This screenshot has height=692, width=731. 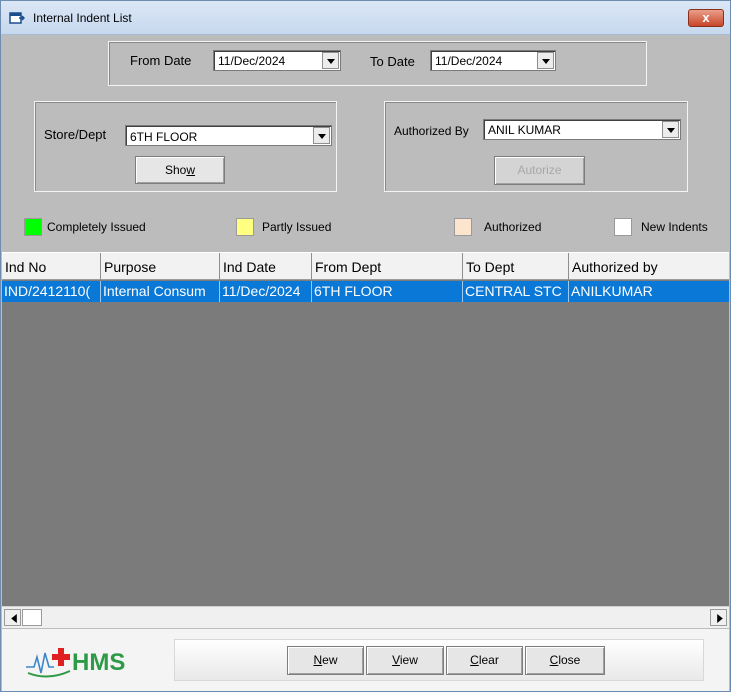 What do you see at coordinates (674, 227) in the screenshot?
I see `legend-new-indents-label: New Indents` at bounding box center [674, 227].